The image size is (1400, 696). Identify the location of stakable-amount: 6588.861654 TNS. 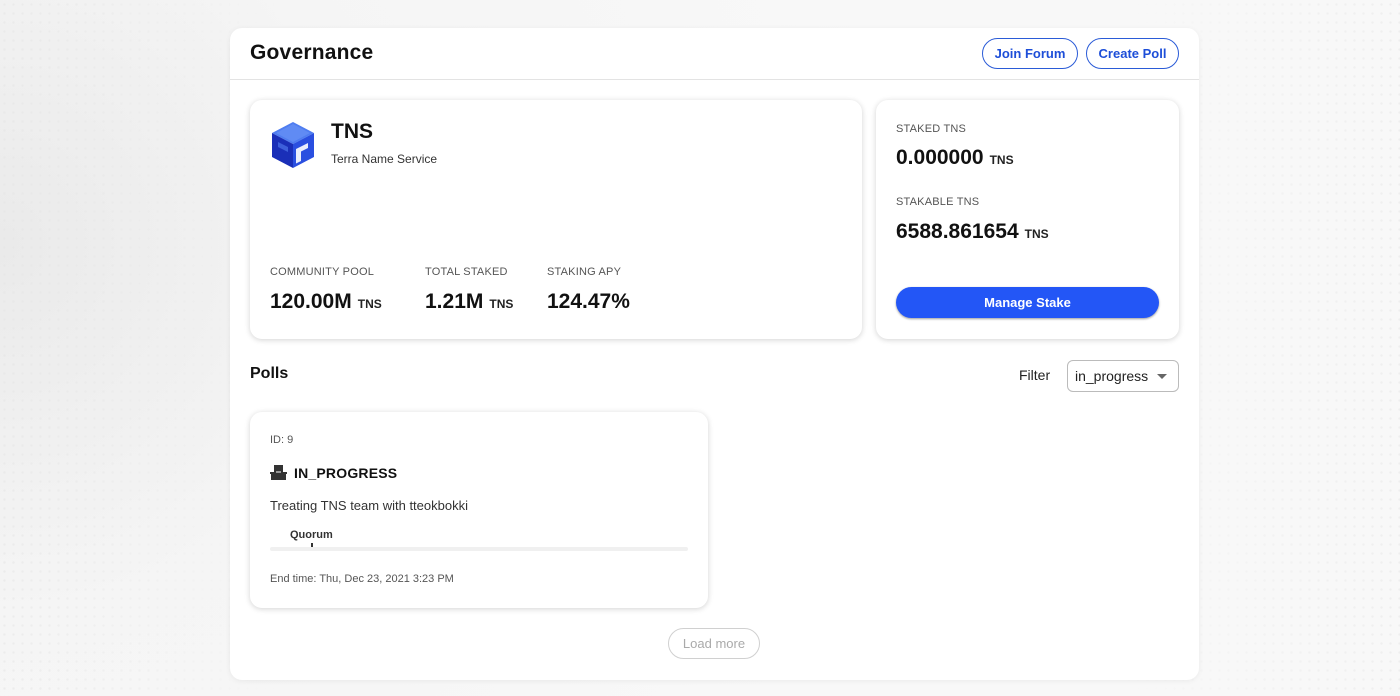
(972, 232).